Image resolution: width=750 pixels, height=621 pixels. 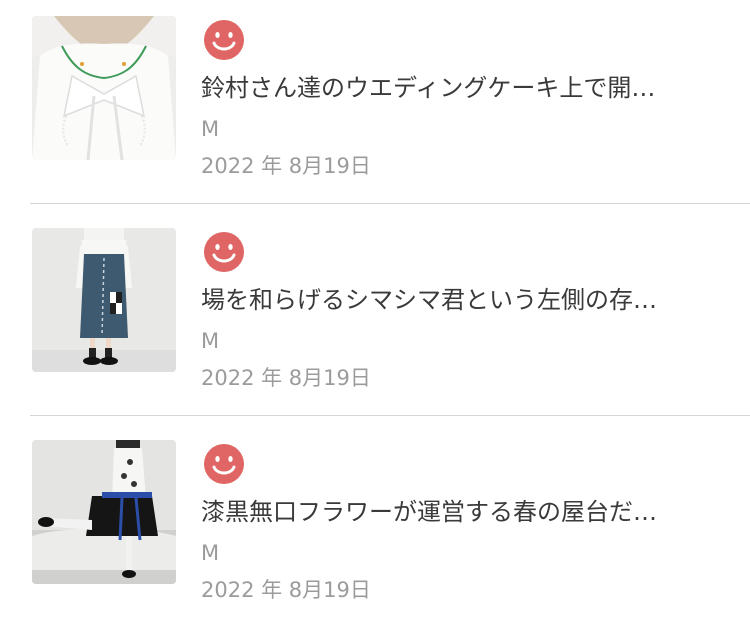 I want to click on denim-skirt-photo, so click(x=104, y=300).